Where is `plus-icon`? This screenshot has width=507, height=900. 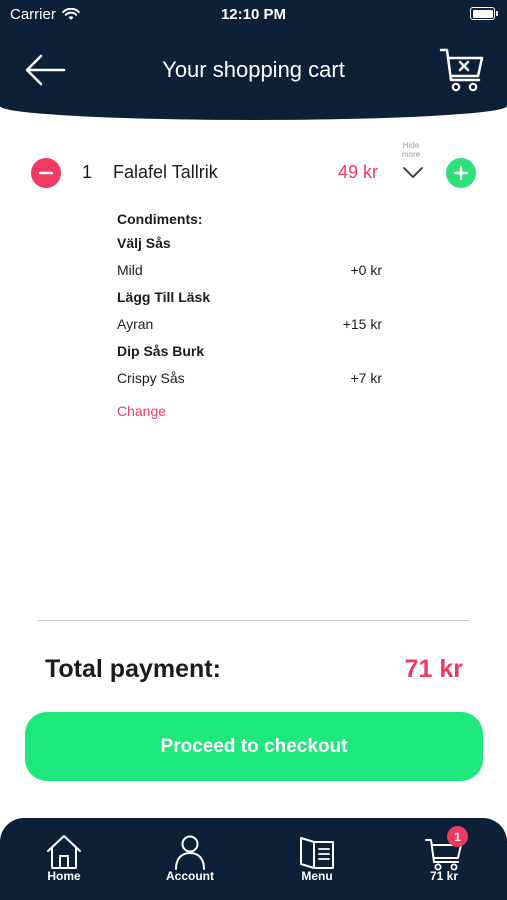 plus-icon is located at coordinates (461, 173).